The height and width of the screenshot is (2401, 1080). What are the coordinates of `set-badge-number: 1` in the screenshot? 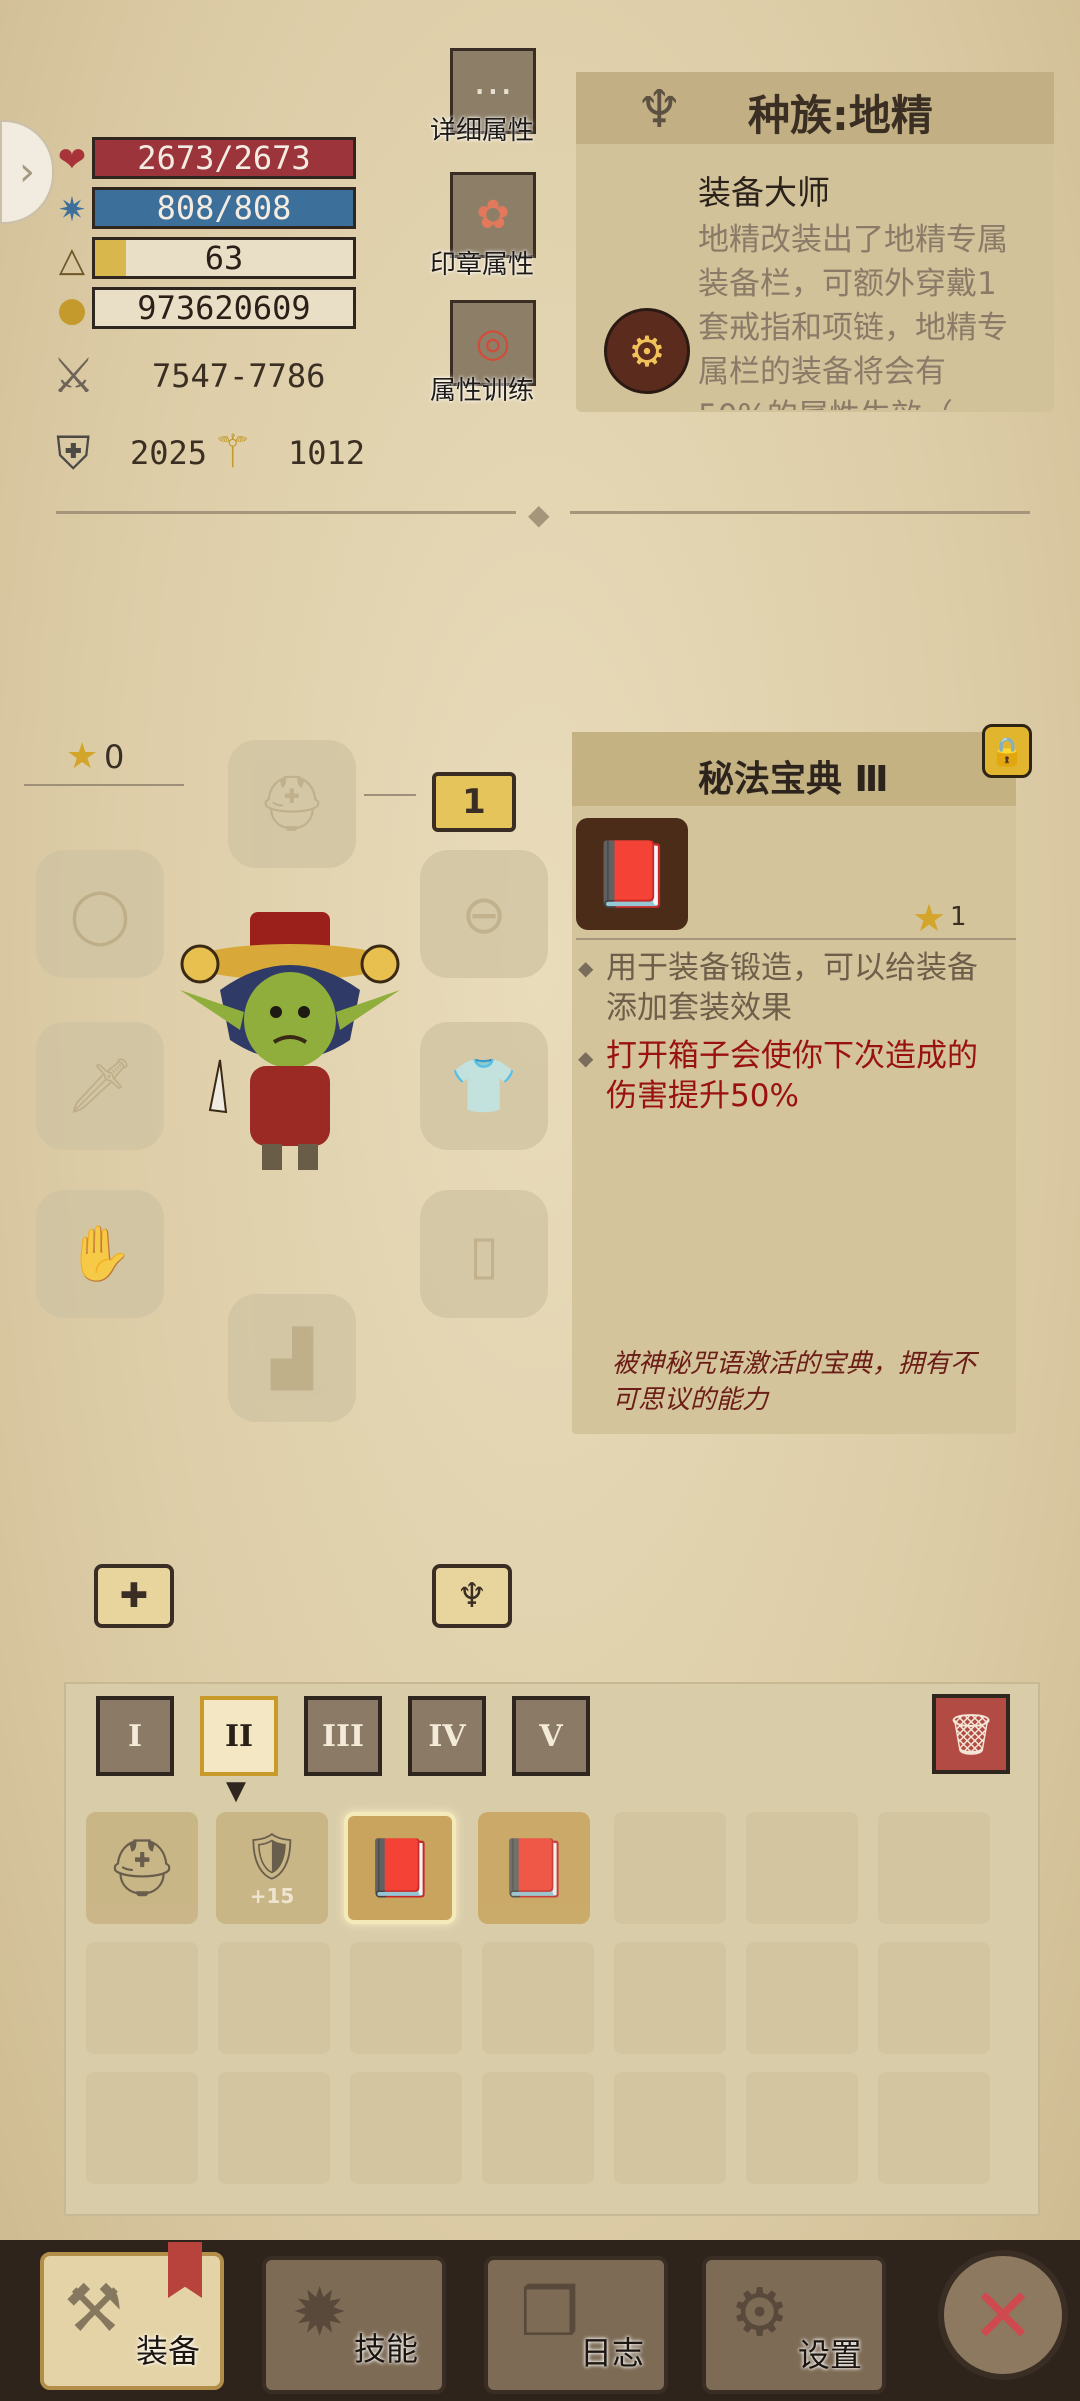 It's located at (474, 802).